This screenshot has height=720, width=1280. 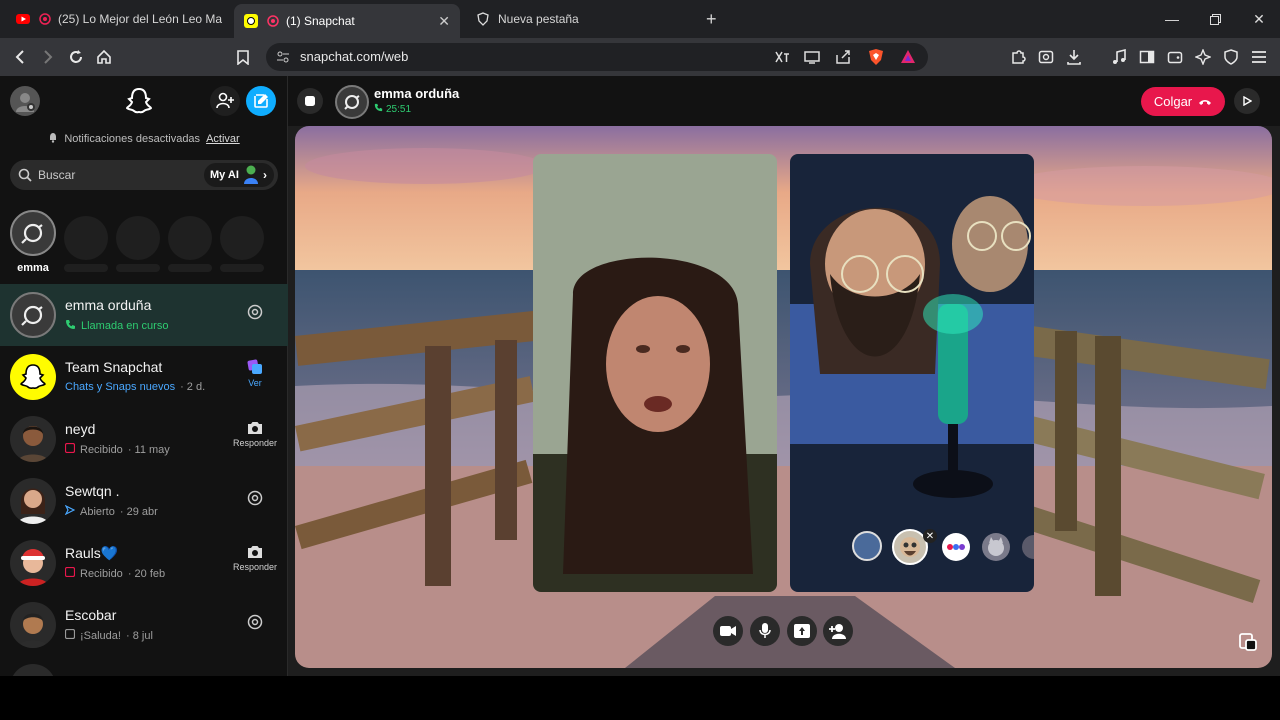 What do you see at coordinates (1175, 57) in the screenshot?
I see `wallet-icon` at bounding box center [1175, 57].